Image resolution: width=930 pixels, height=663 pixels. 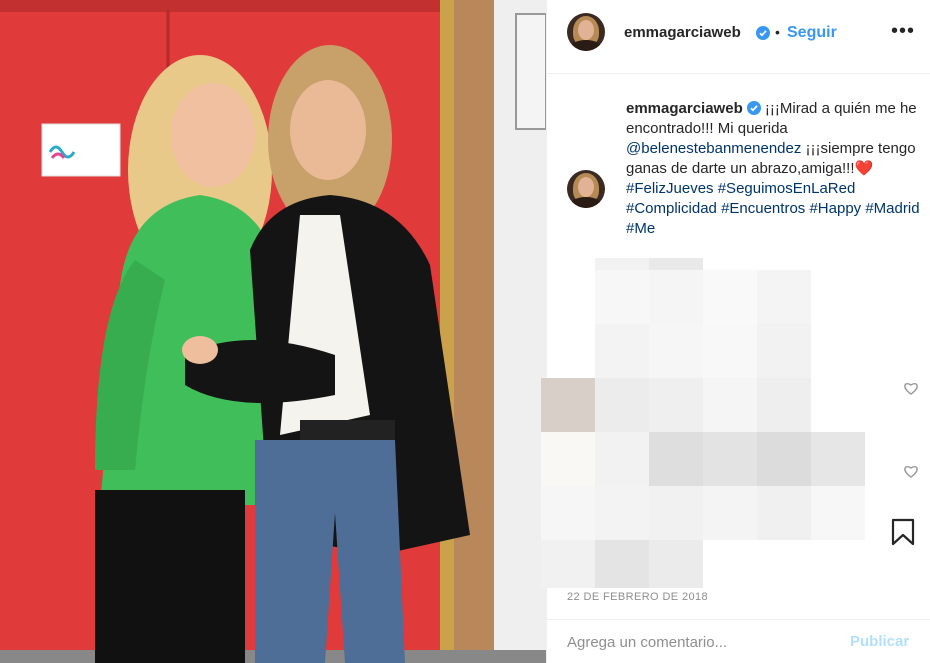 I want to click on hashtag-link: #Me, so click(x=640, y=228).